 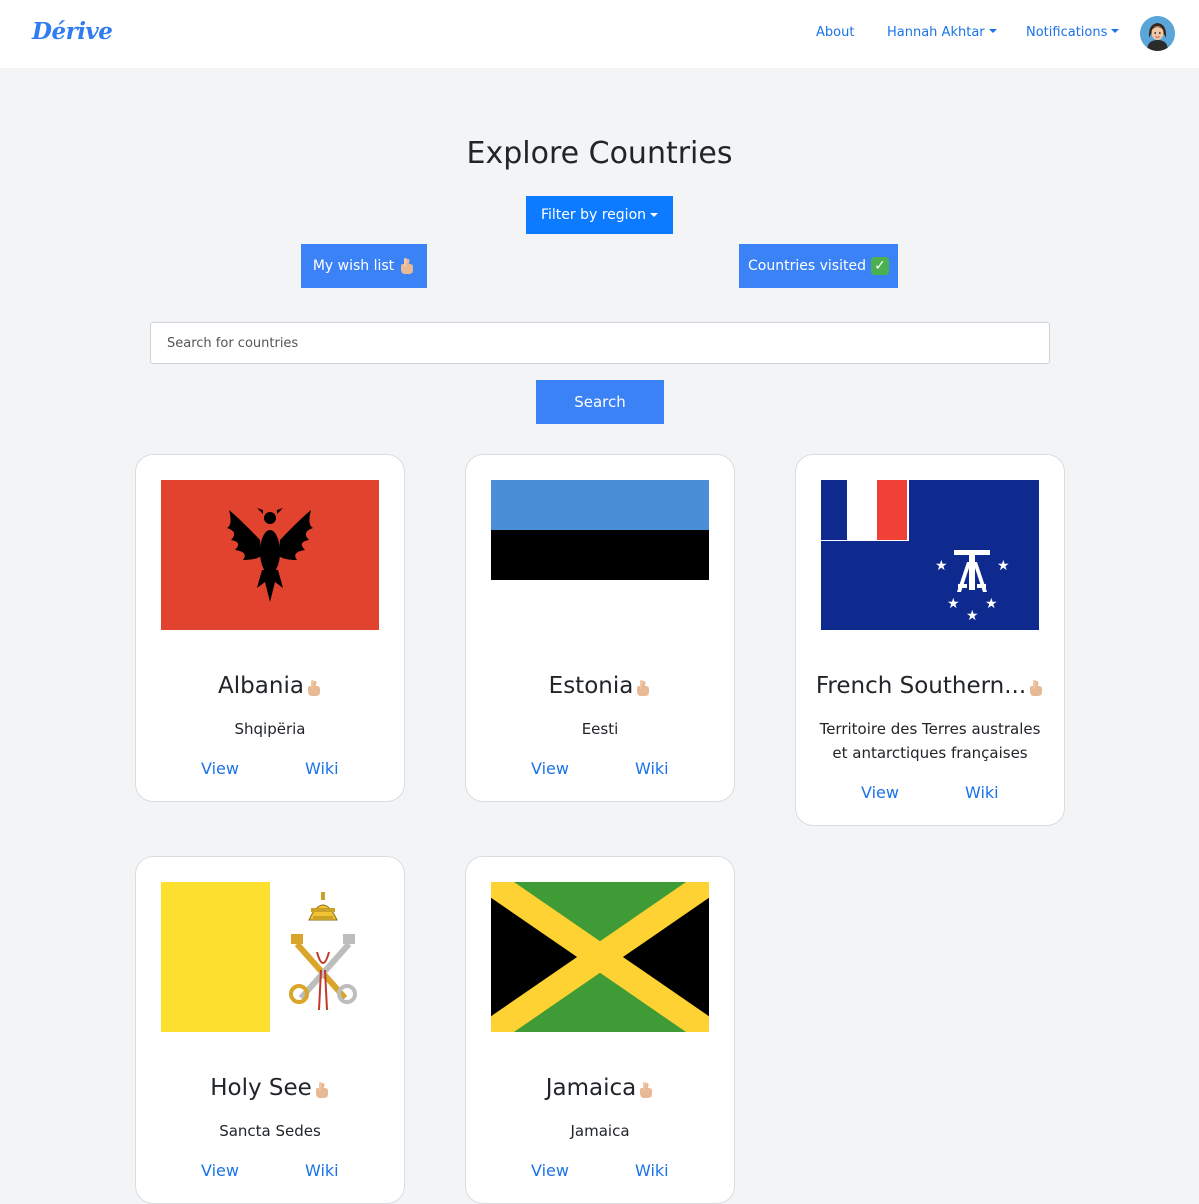 What do you see at coordinates (270, 555) in the screenshot?
I see `albania-flag` at bounding box center [270, 555].